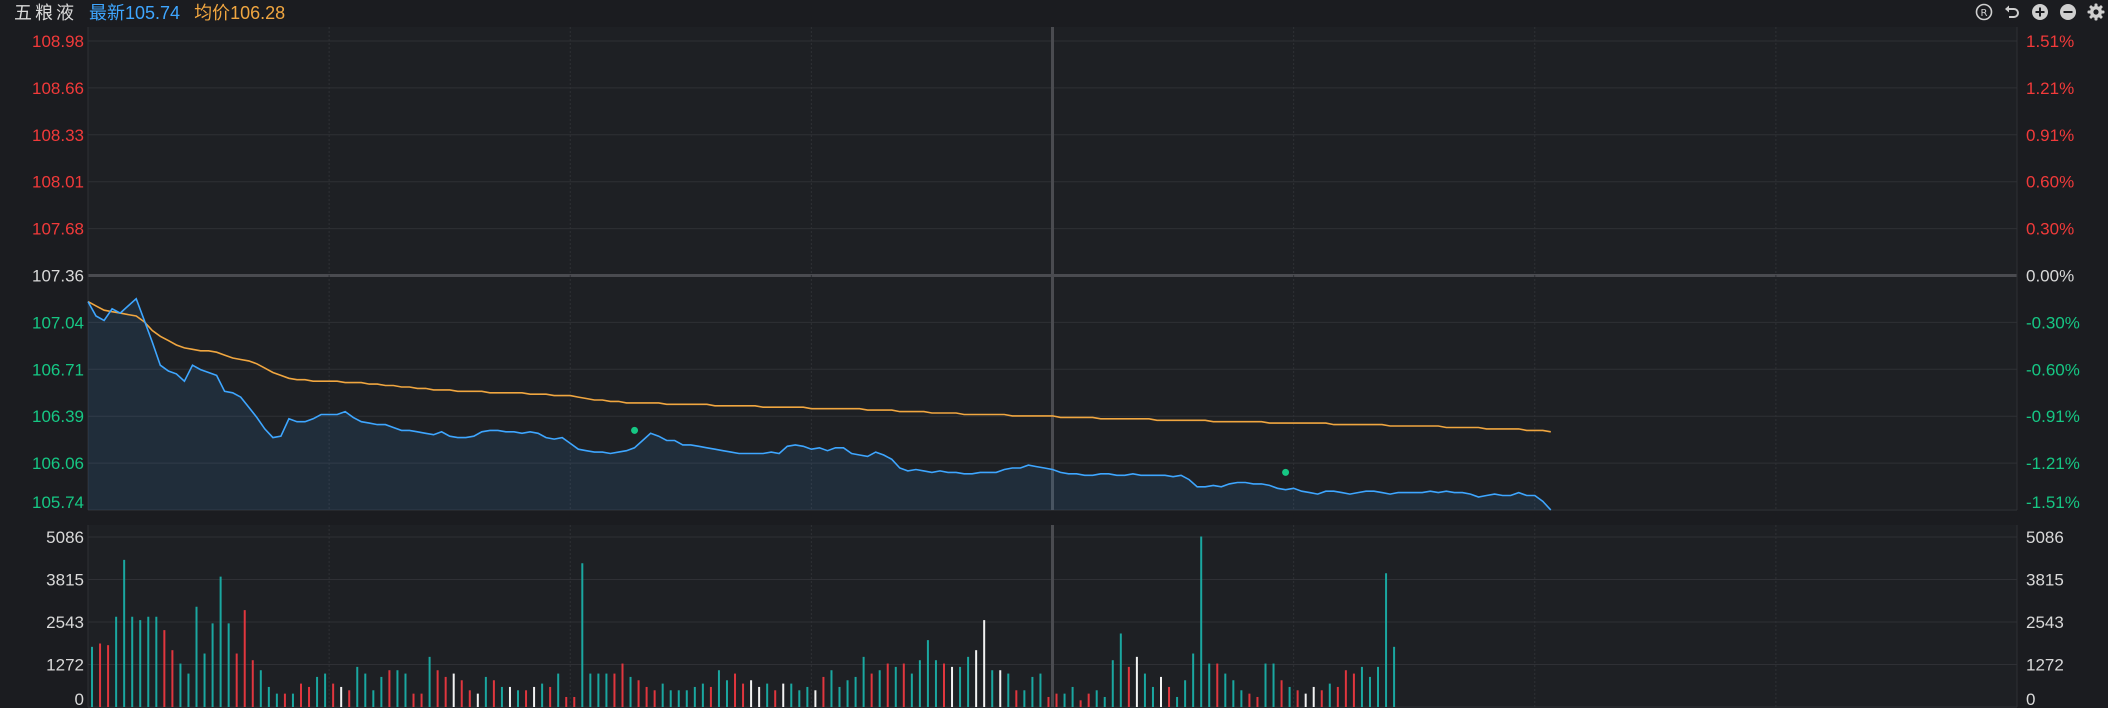 Image resolution: width=2108 pixels, height=708 pixels. I want to click on volume-tick-label-right: 1272, so click(2045, 665).